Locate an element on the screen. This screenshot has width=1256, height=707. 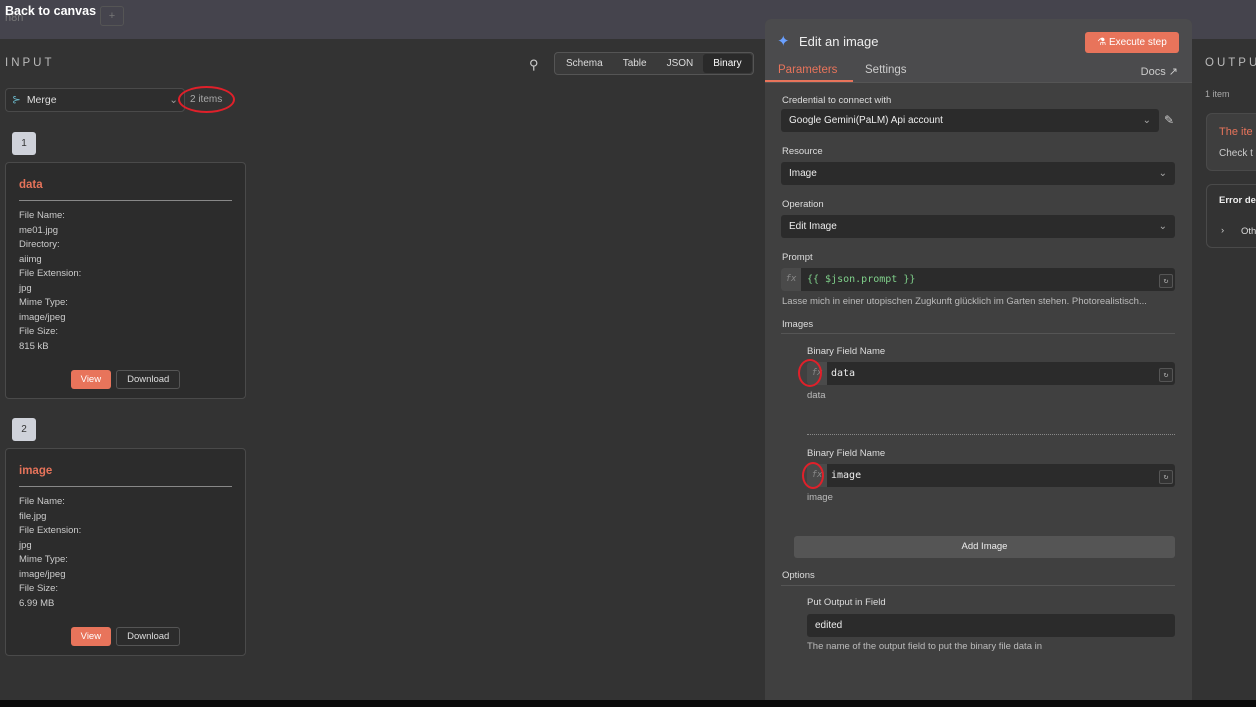
tab-schema: Schema is located at coordinates (584, 63).